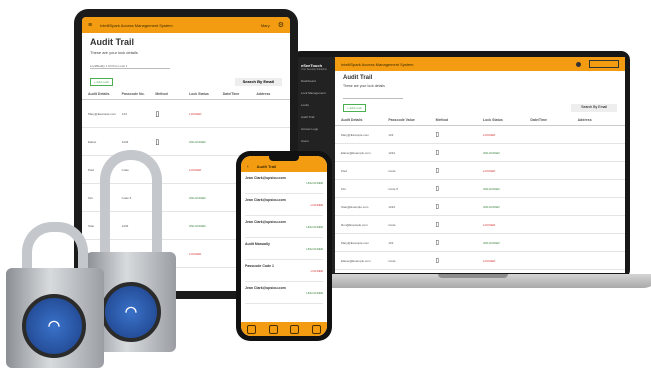 This screenshot has height=374, width=651. I want to click on laptop-column-header: Date/Time, so click(538, 120).